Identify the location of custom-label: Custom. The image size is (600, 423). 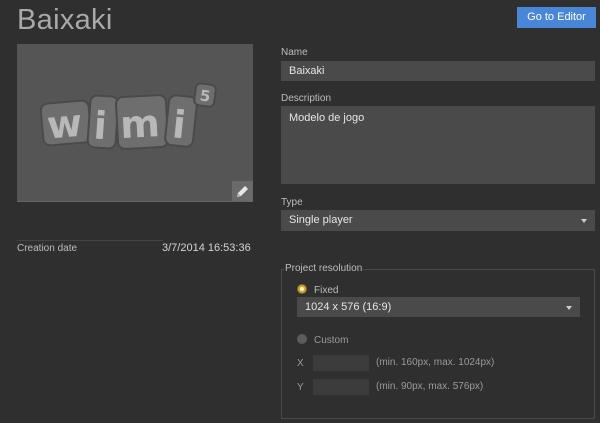
(331, 340).